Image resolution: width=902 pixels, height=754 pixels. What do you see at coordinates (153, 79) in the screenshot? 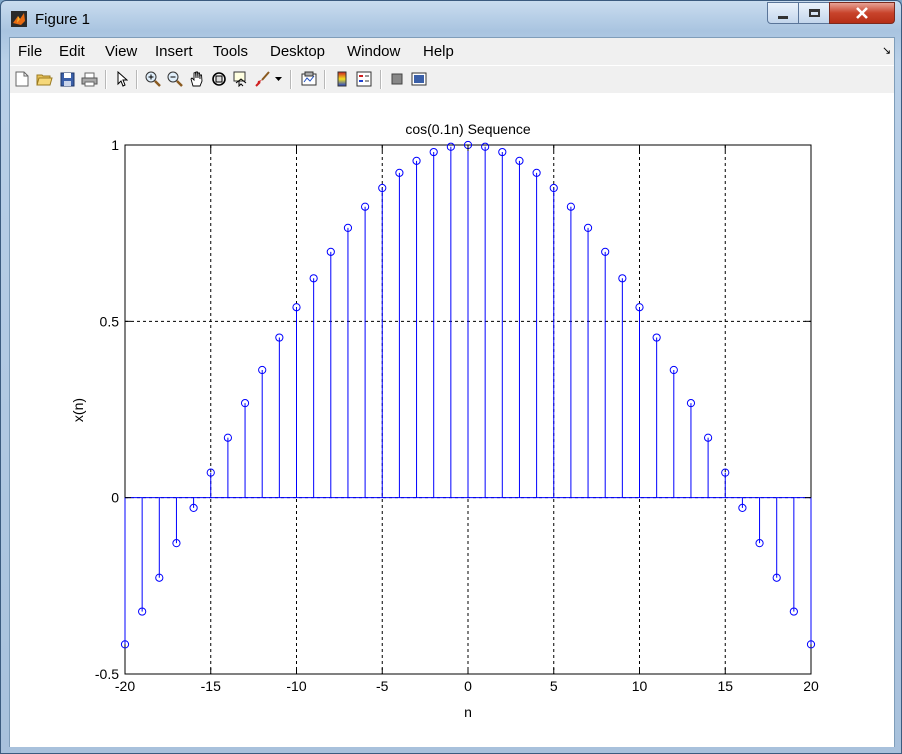
I see `zoom-in-icon` at bounding box center [153, 79].